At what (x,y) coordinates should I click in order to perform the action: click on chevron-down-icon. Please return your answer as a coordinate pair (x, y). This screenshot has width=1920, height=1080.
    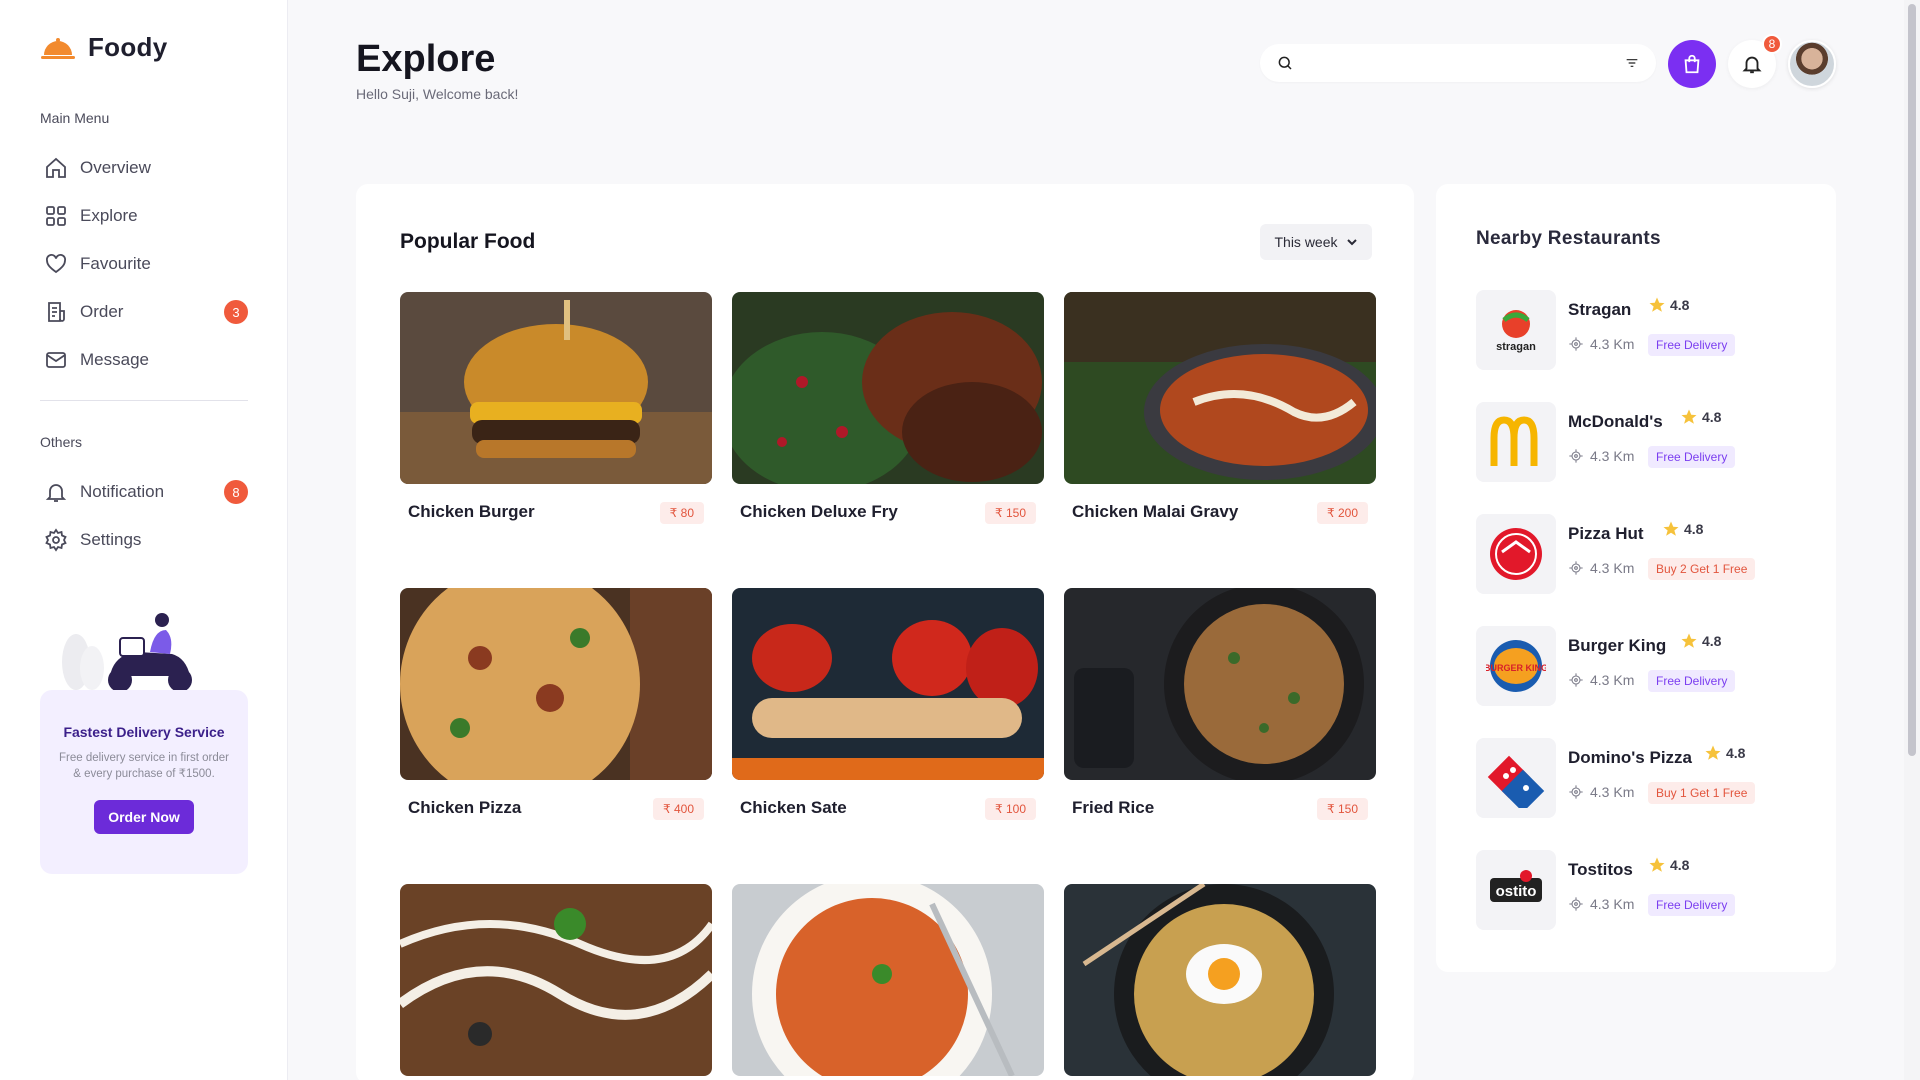
    Looking at the image, I should click on (1351, 242).